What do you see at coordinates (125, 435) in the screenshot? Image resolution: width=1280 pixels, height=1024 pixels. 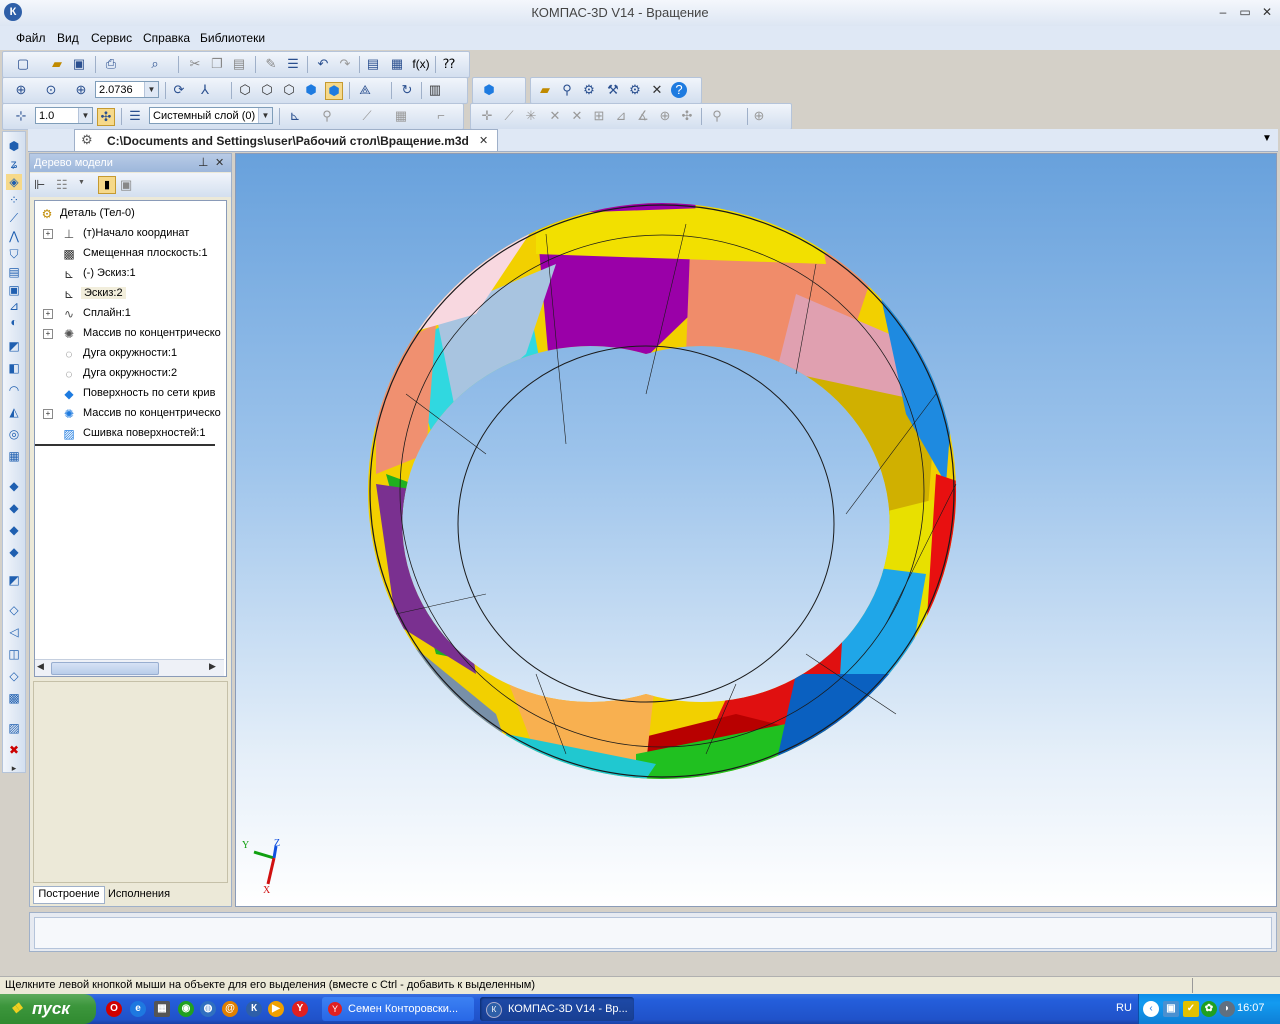 I see `tree-item-stitch: ▨ Сшивка поверхностей:1` at bounding box center [125, 435].